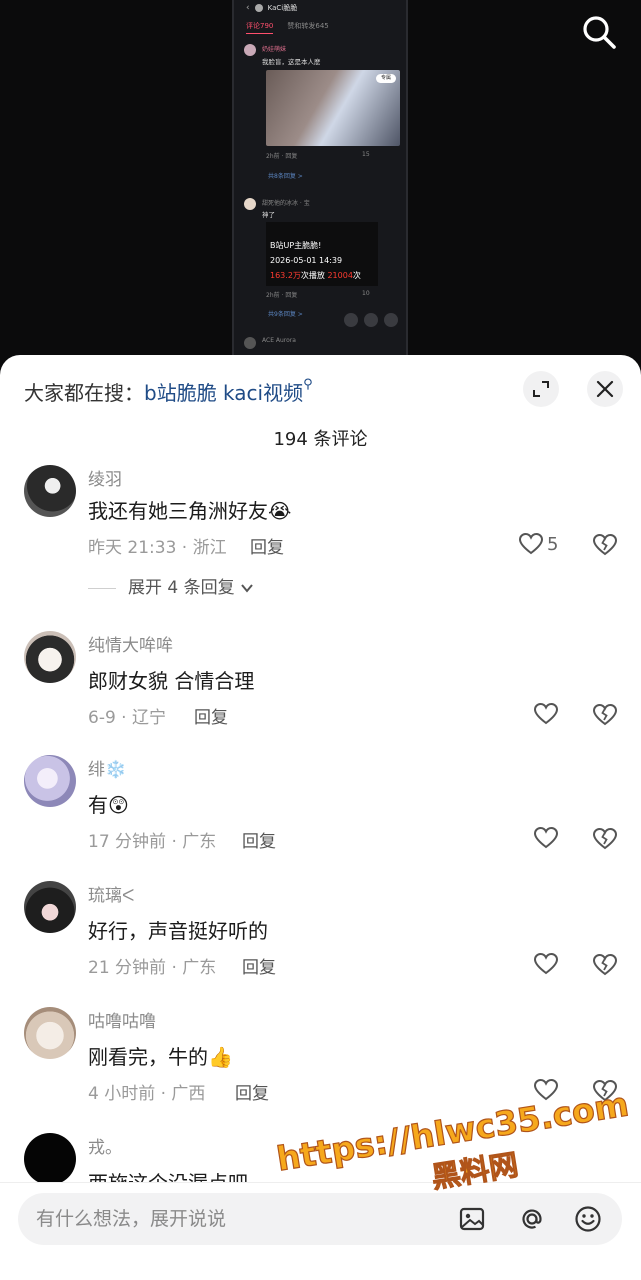 This screenshot has width=641, height=1280. I want to click on embedded-comment1-name: 奶娃萌妹, so click(274, 49).